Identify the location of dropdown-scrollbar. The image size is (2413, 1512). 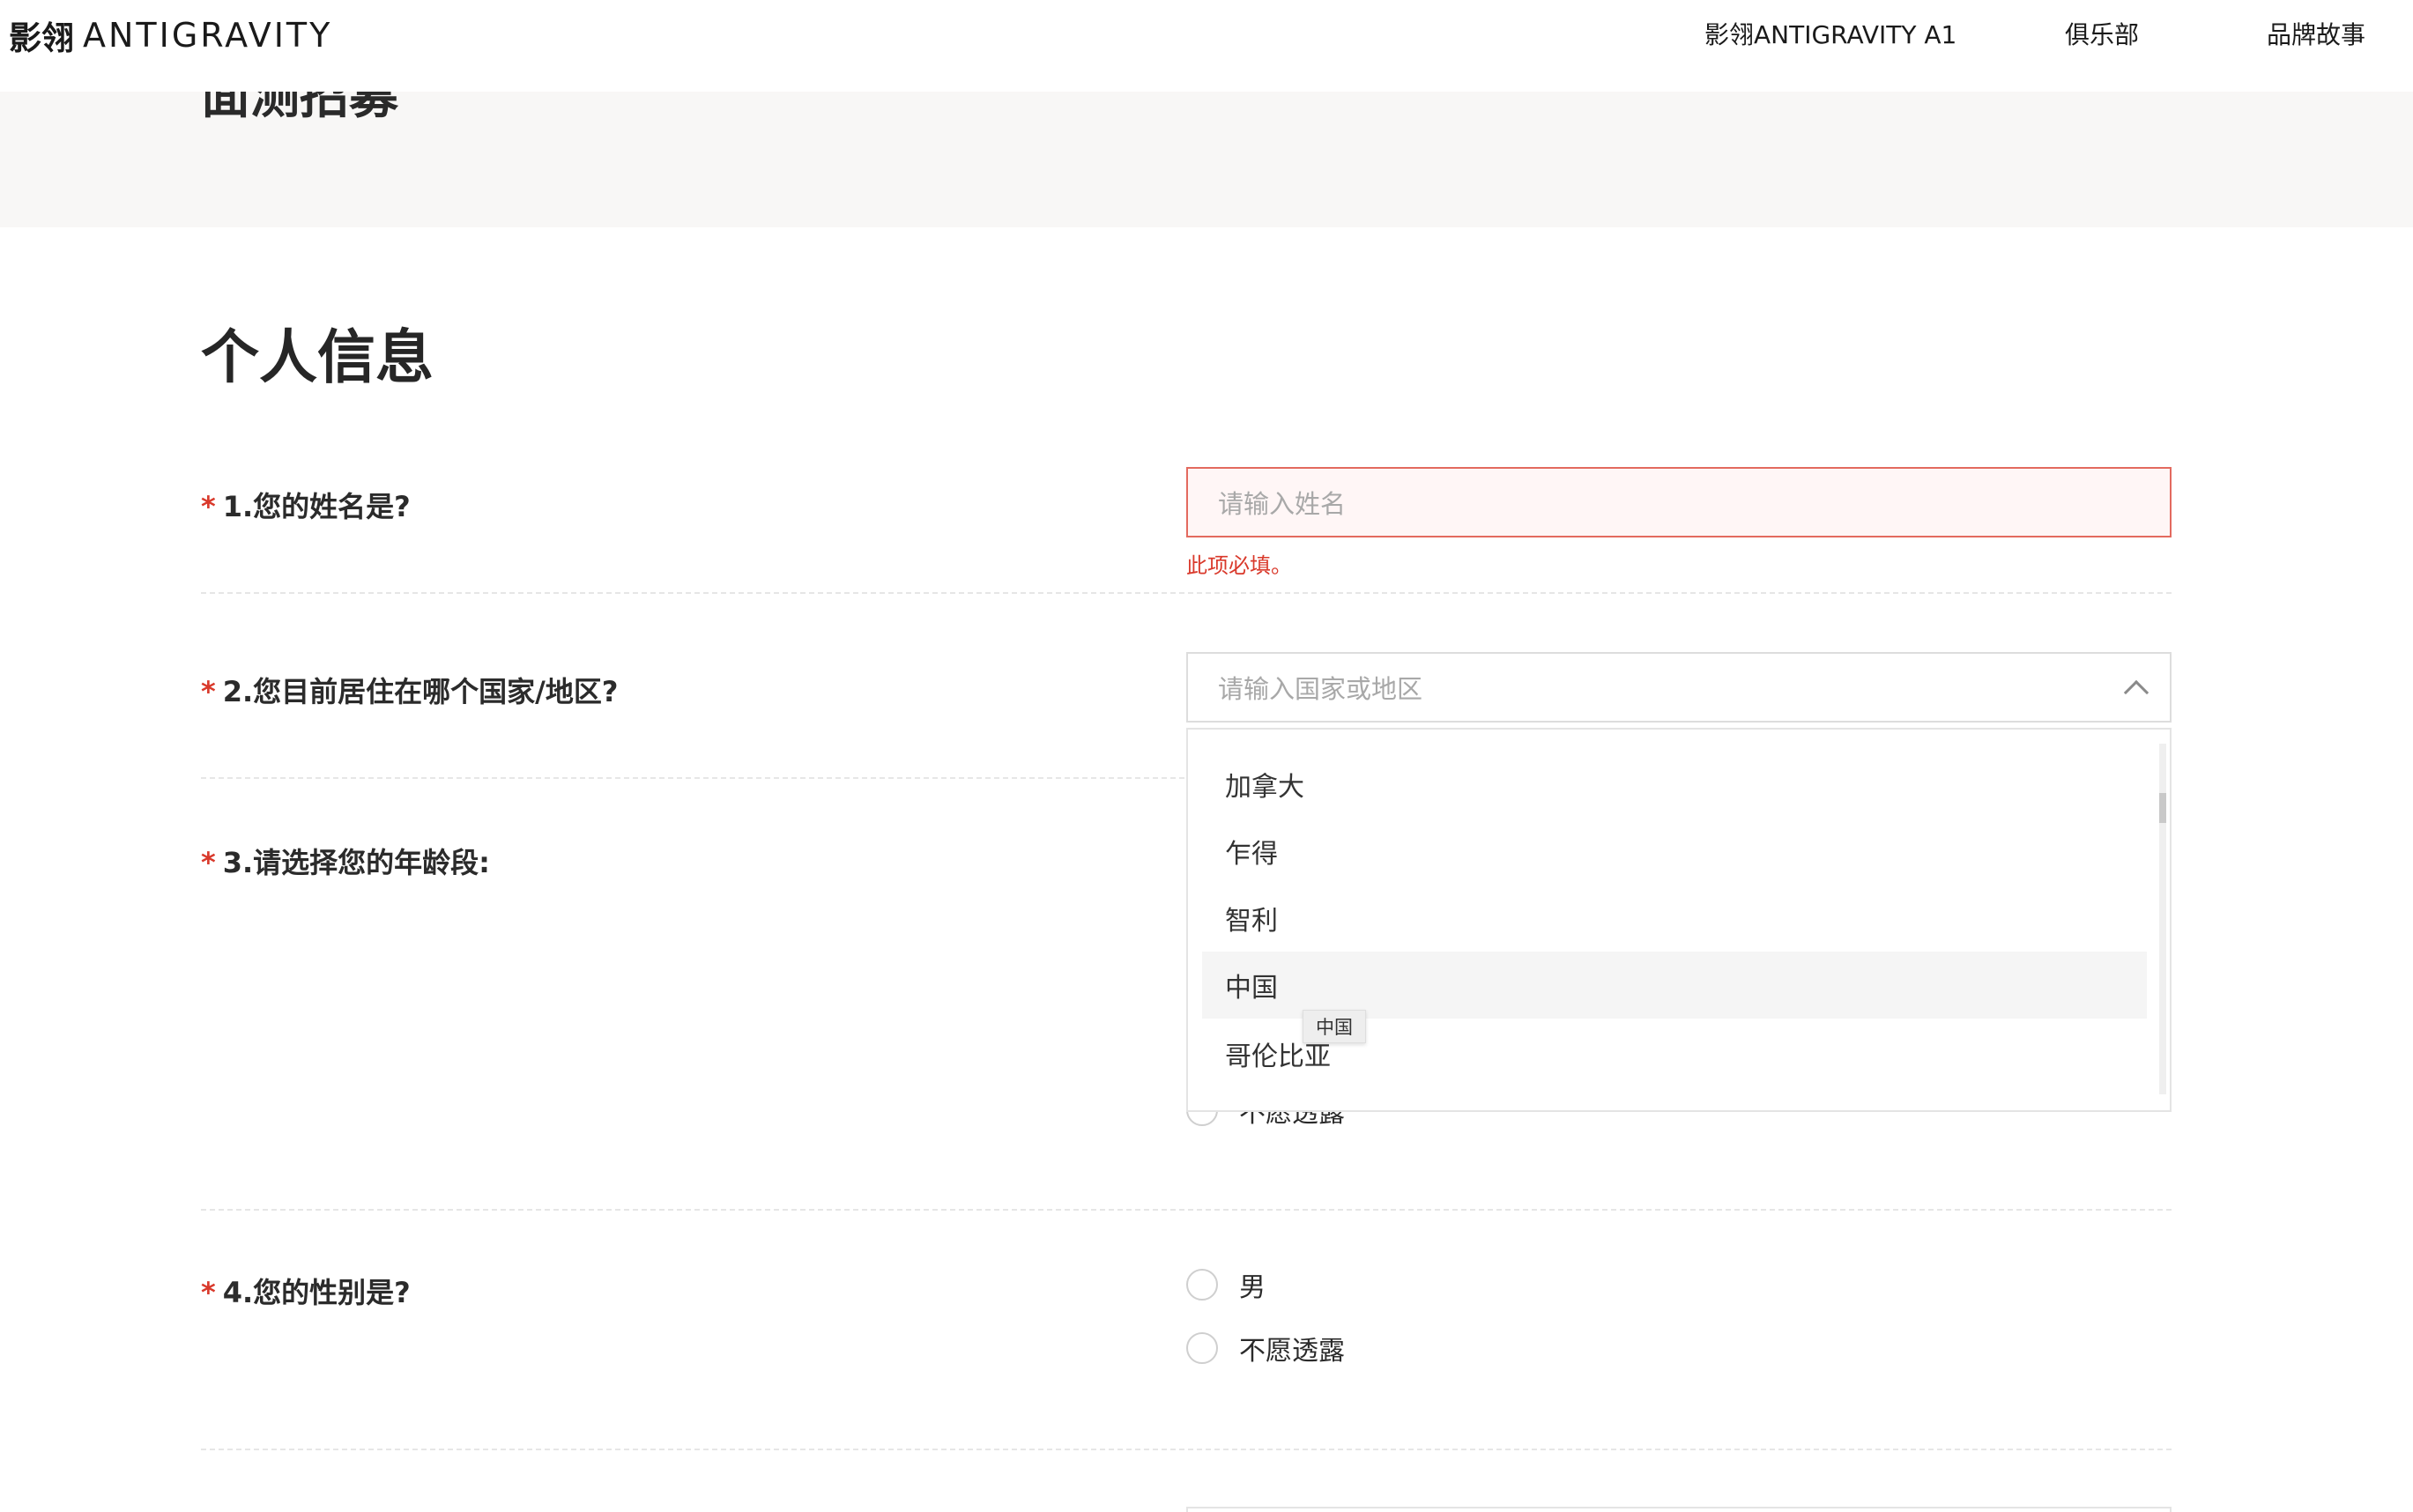
(2162, 919).